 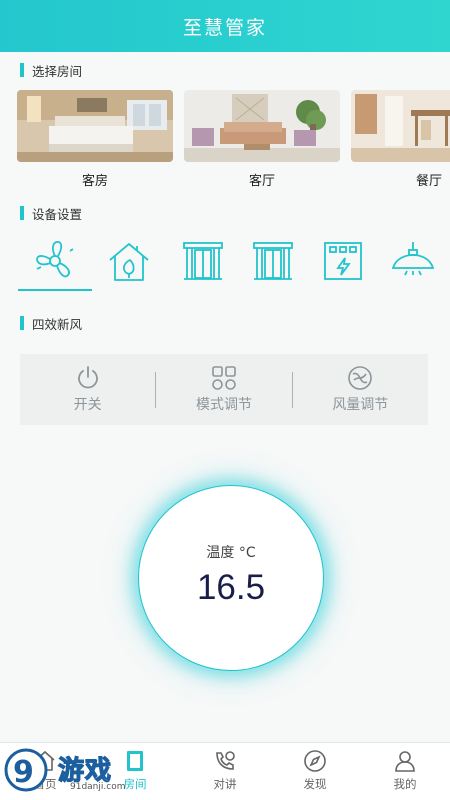 I want to click on fan-icon, so click(x=55, y=259).